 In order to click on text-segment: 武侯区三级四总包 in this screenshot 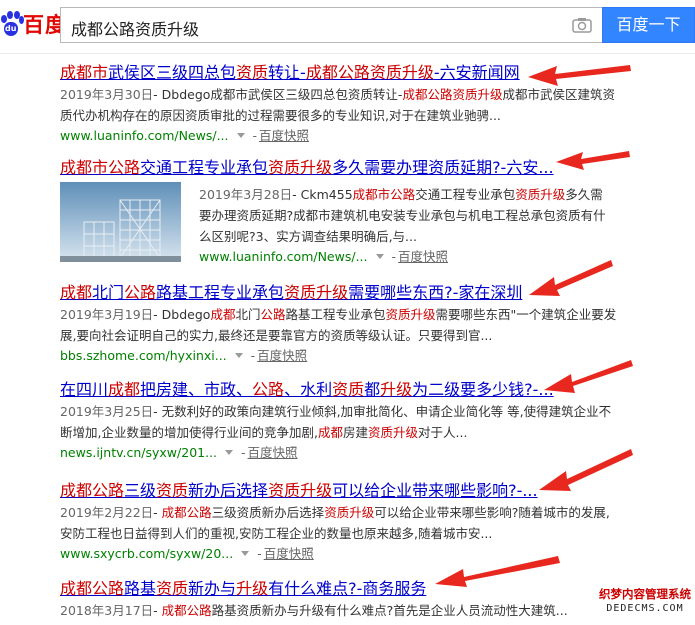, I will do `click(172, 72)`.